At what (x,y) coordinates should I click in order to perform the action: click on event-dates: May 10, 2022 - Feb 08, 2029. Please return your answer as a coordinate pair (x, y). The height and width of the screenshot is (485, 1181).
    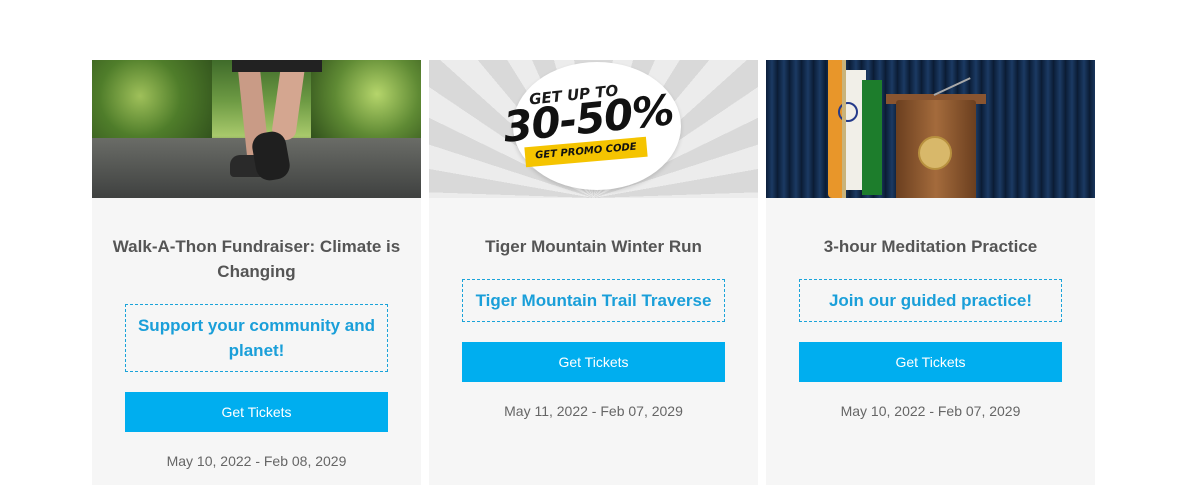
    Looking at the image, I should click on (256, 461).